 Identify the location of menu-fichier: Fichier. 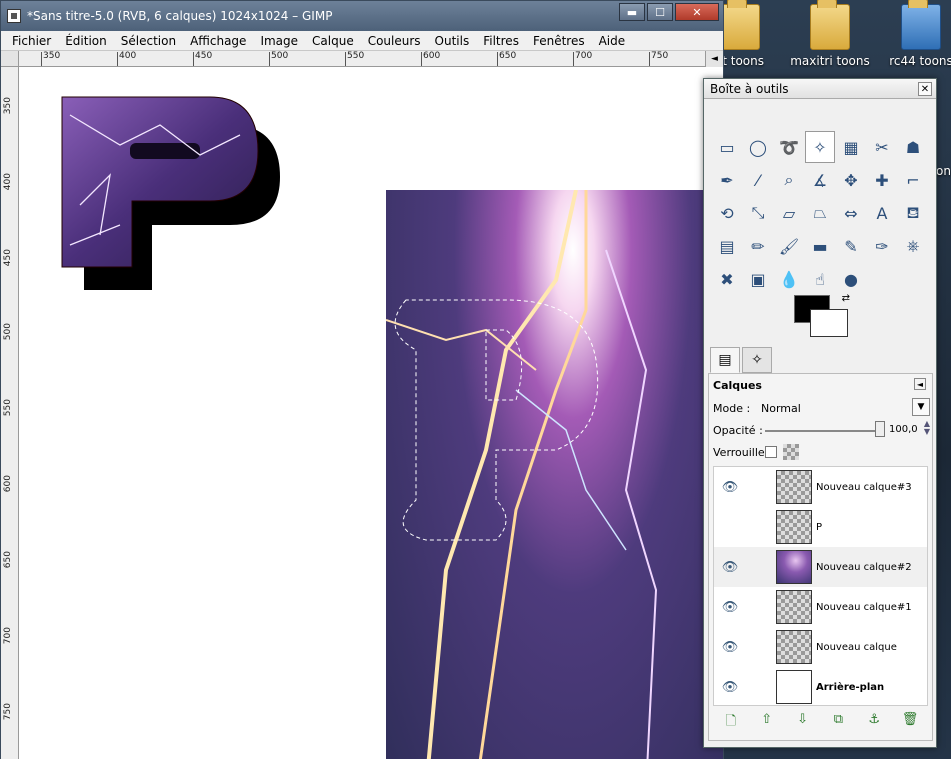
(31, 41).